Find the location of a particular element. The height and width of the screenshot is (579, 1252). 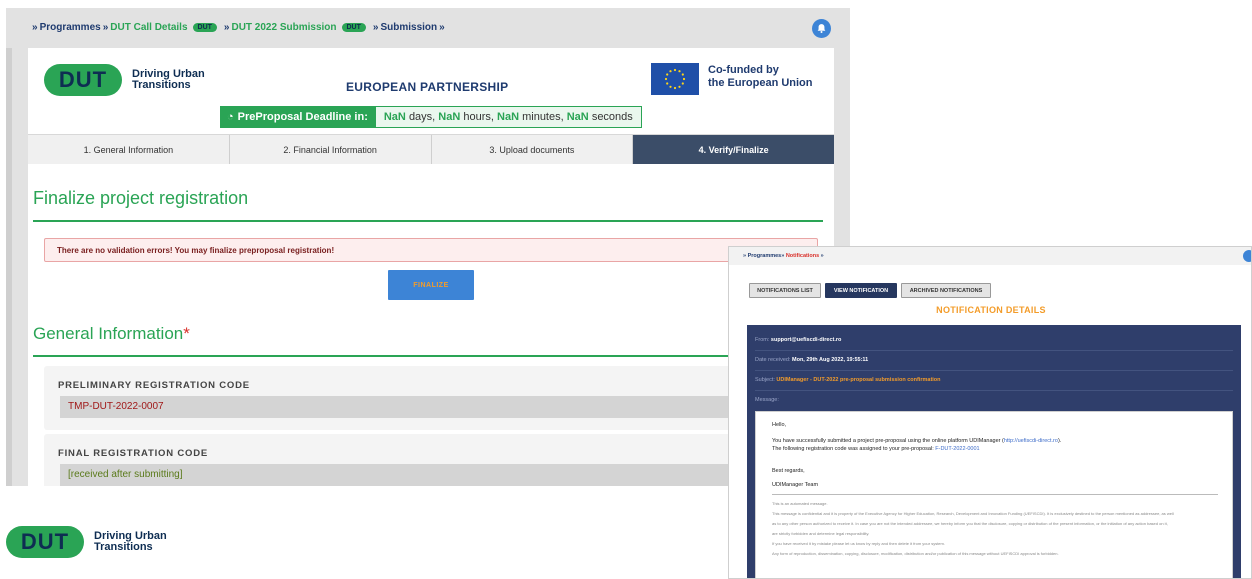

cofunded-text: Co-funded by the European Union is located at coordinates (760, 77).